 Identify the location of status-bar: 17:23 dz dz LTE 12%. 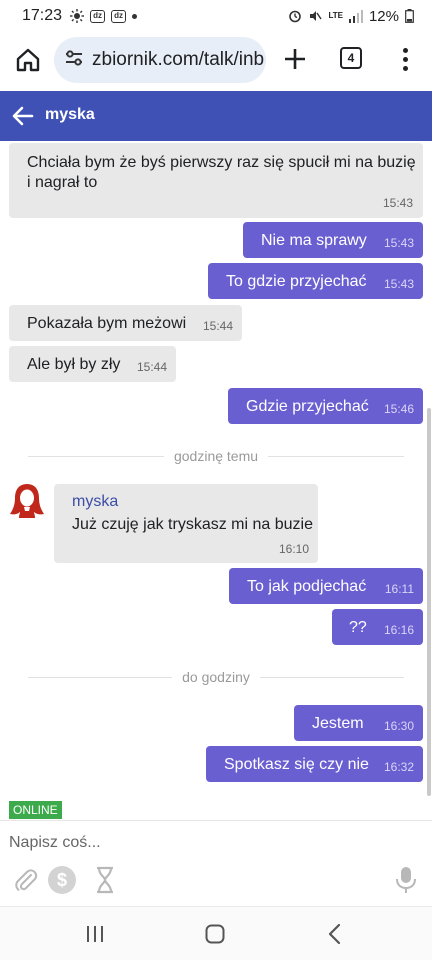
(216, 16).